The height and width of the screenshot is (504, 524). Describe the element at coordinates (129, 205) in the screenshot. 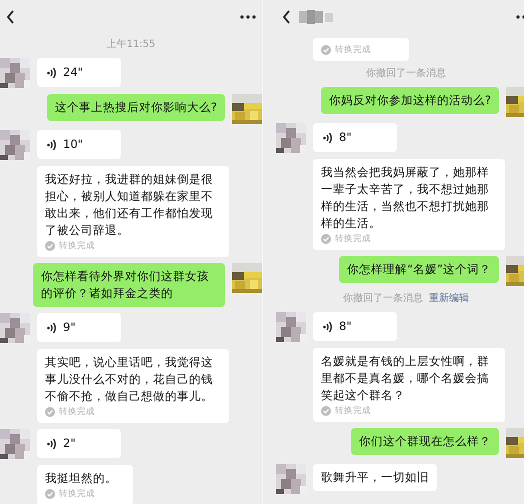

I see `transcript-text: 我还好拉，我进群的姐妹倒是很担心，被别人知道都躲在家里不敢出来，他们还有工作都怕发现了被公司辞退。` at that location.